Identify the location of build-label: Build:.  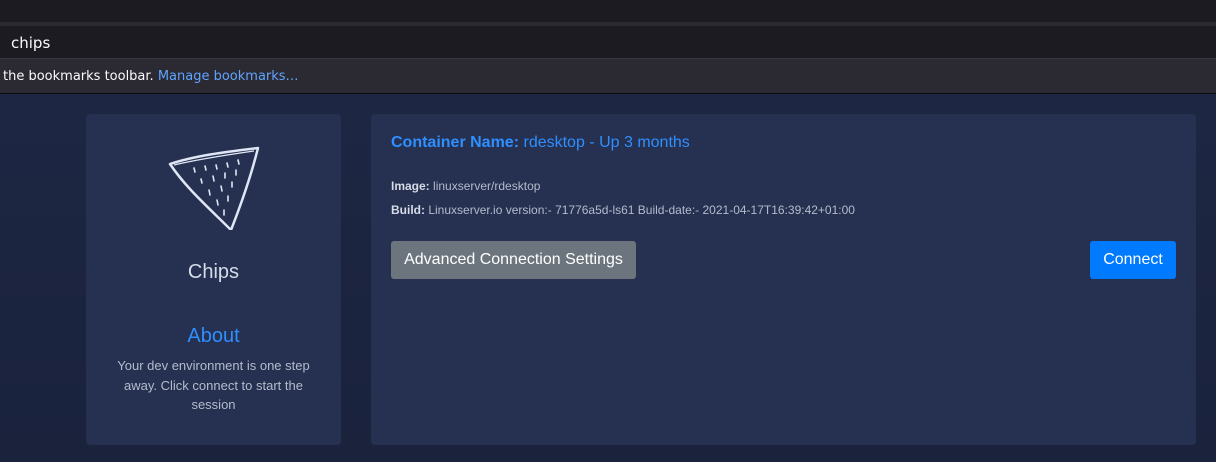
(408, 210).